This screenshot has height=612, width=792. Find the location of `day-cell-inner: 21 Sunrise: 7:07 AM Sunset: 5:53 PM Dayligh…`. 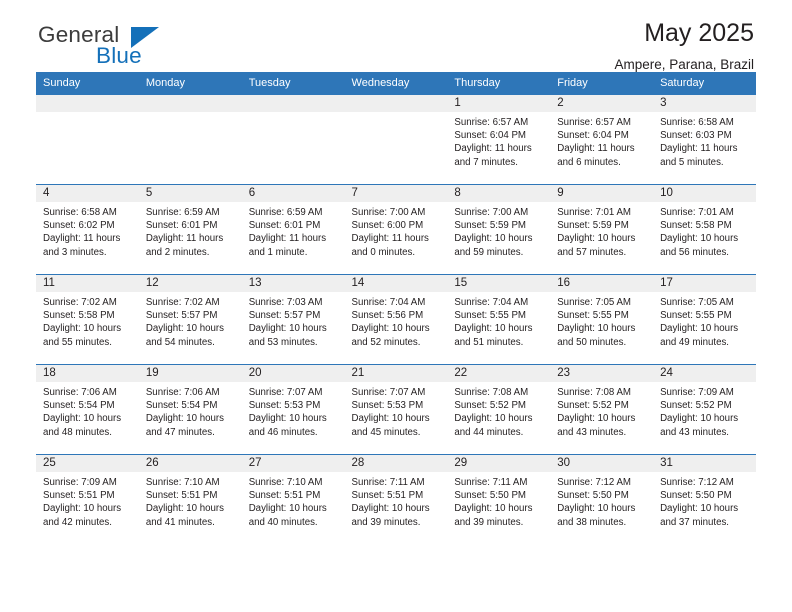

day-cell-inner: 21 Sunrise: 7:07 AM Sunset: 5:53 PM Dayligh… is located at coordinates (396, 409).